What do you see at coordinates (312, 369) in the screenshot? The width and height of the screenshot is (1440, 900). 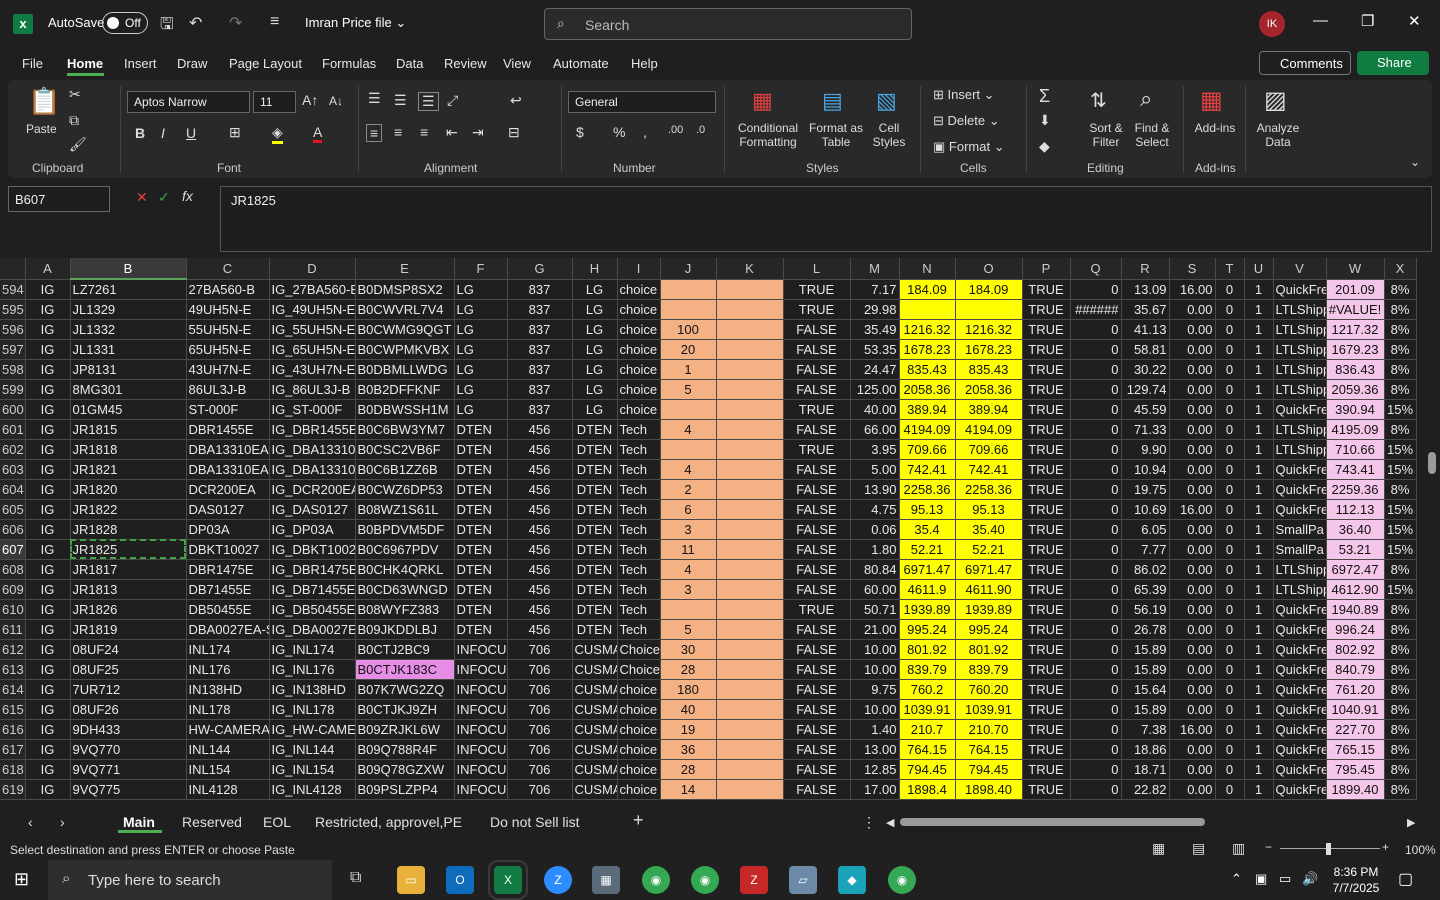 I see `cell: IG_43UH7N-E` at bounding box center [312, 369].